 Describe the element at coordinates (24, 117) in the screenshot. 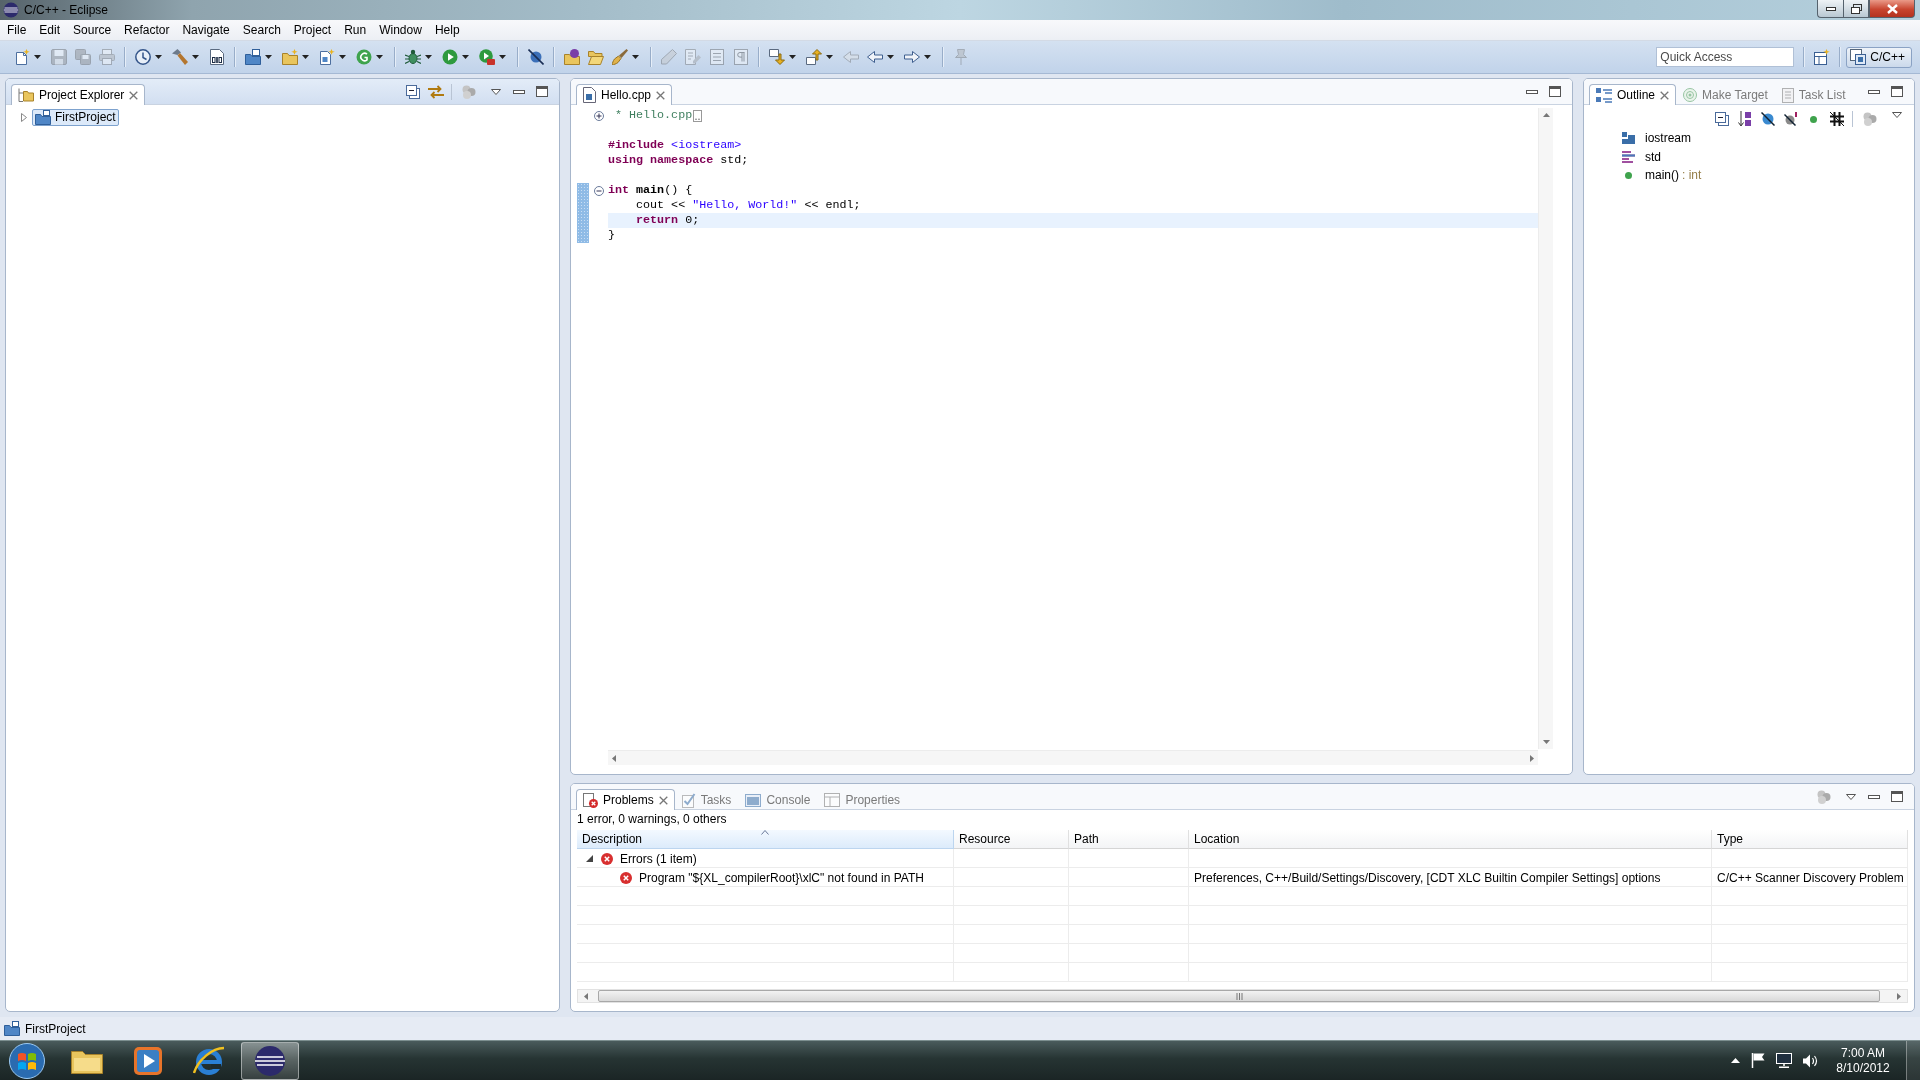

I see `expand-arrow-icon` at that location.